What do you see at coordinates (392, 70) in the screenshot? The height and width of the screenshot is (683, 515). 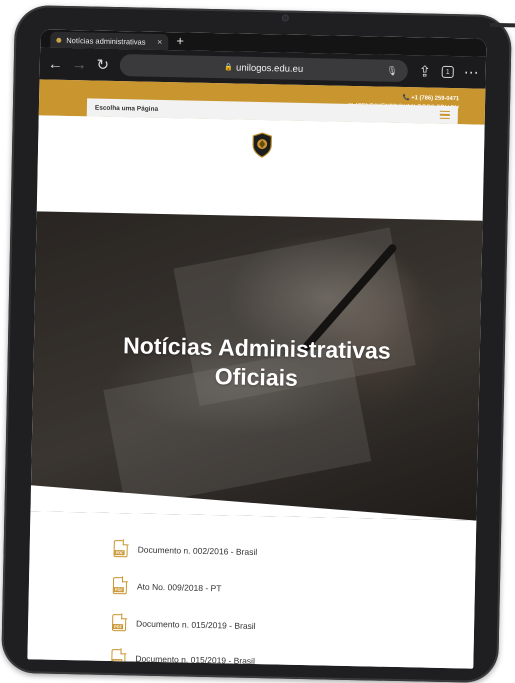 I see `microphone-icon: 🎙` at bounding box center [392, 70].